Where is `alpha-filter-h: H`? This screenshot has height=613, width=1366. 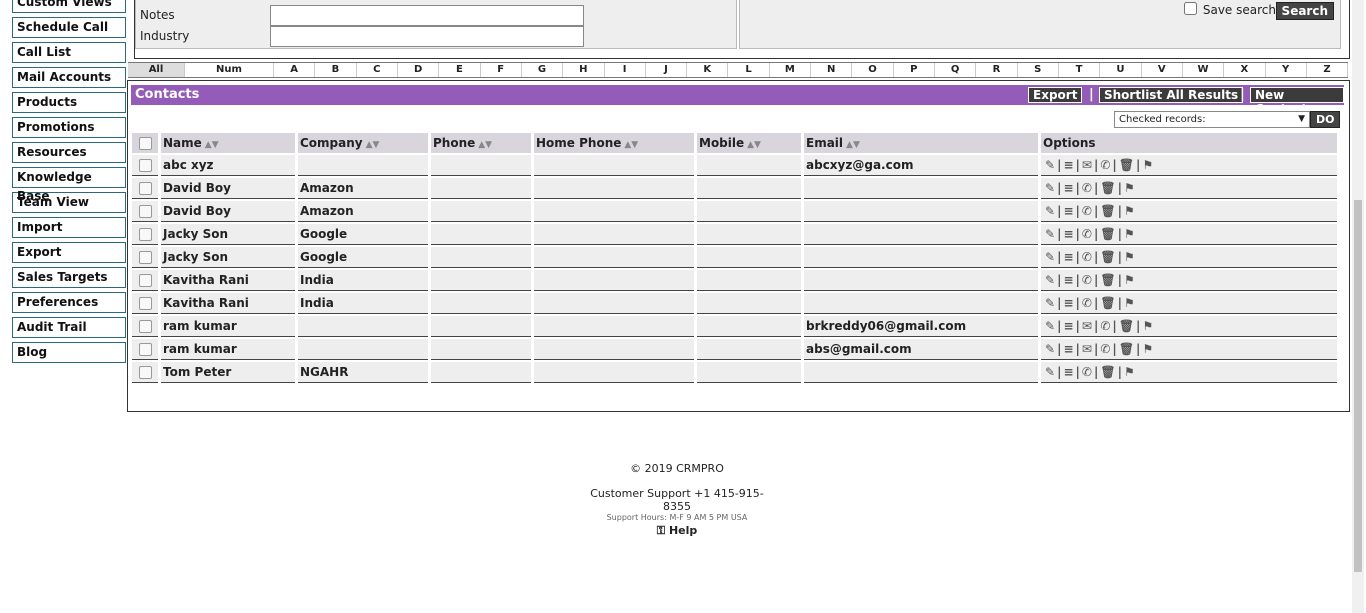
alpha-filter-h: H is located at coordinates (584, 70).